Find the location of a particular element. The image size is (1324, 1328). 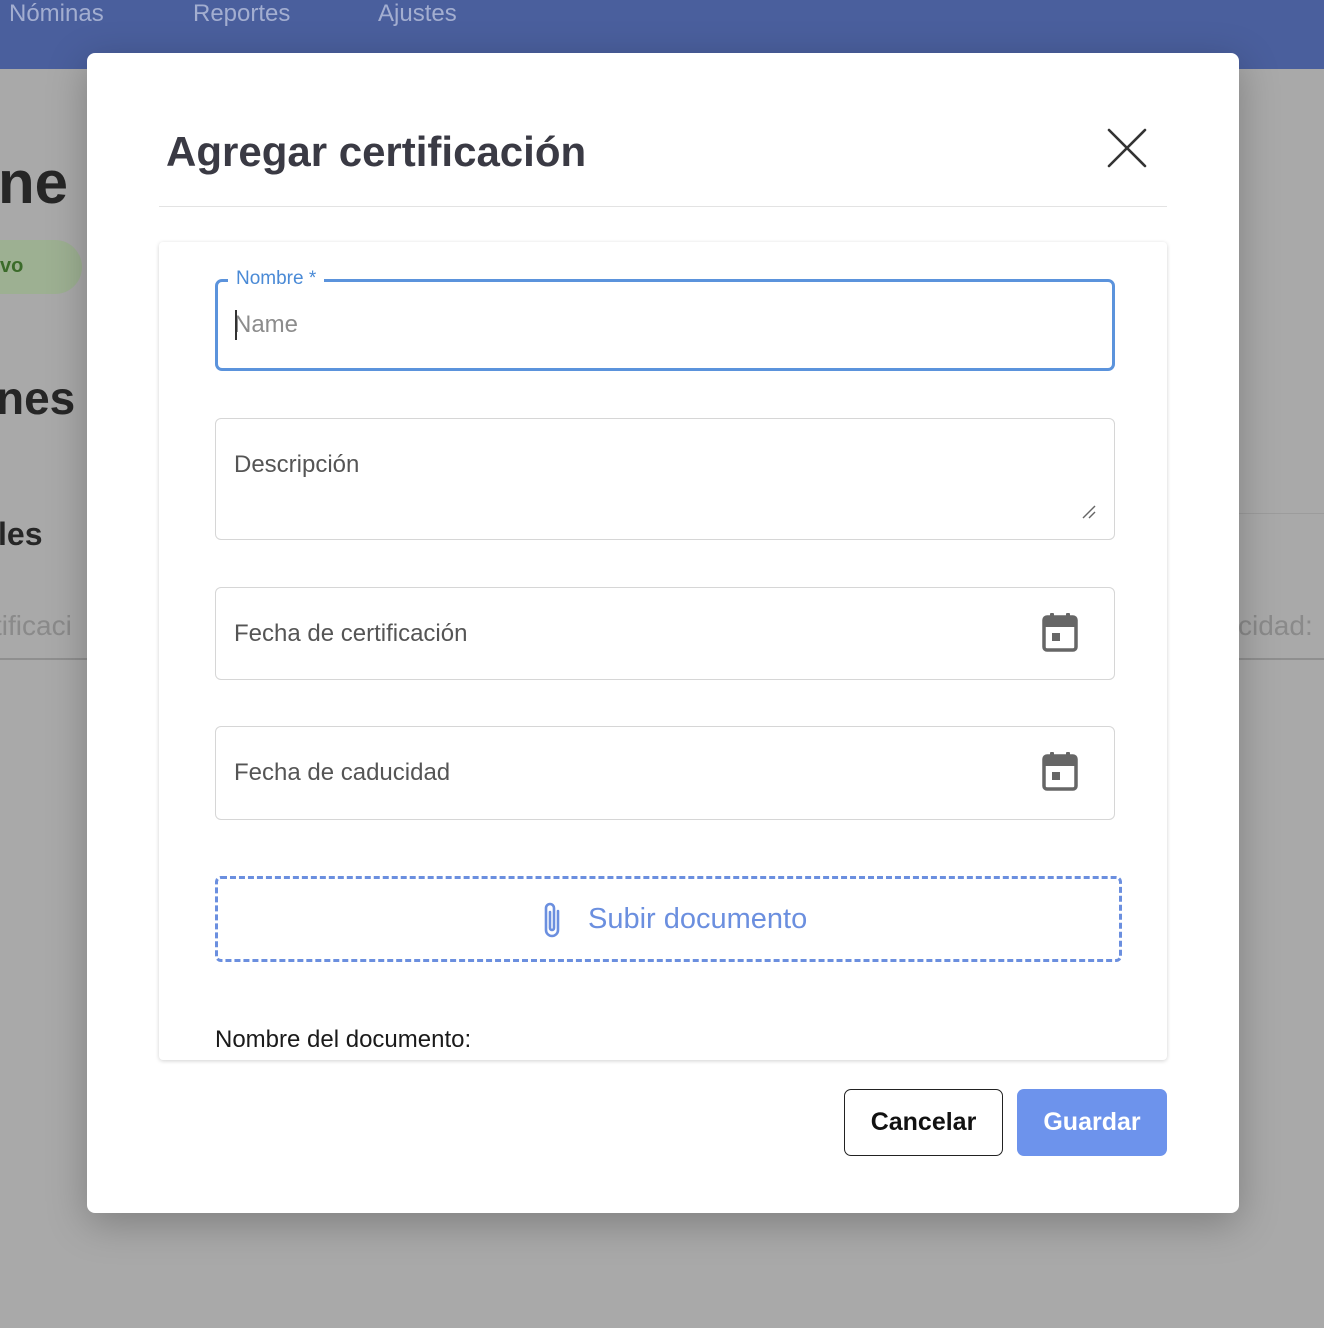

nav-item-reportes: Reportes is located at coordinates (241, 14).